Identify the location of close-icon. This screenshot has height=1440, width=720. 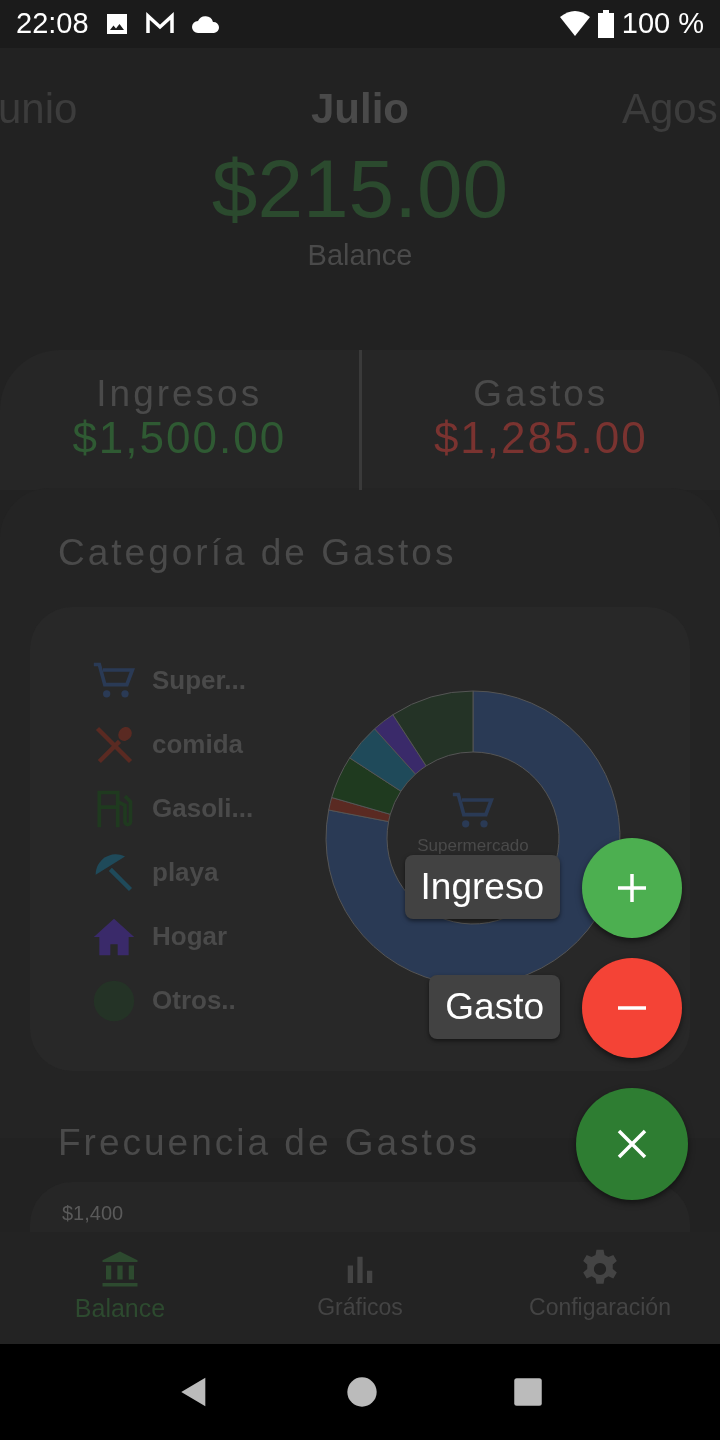
(632, 1144).